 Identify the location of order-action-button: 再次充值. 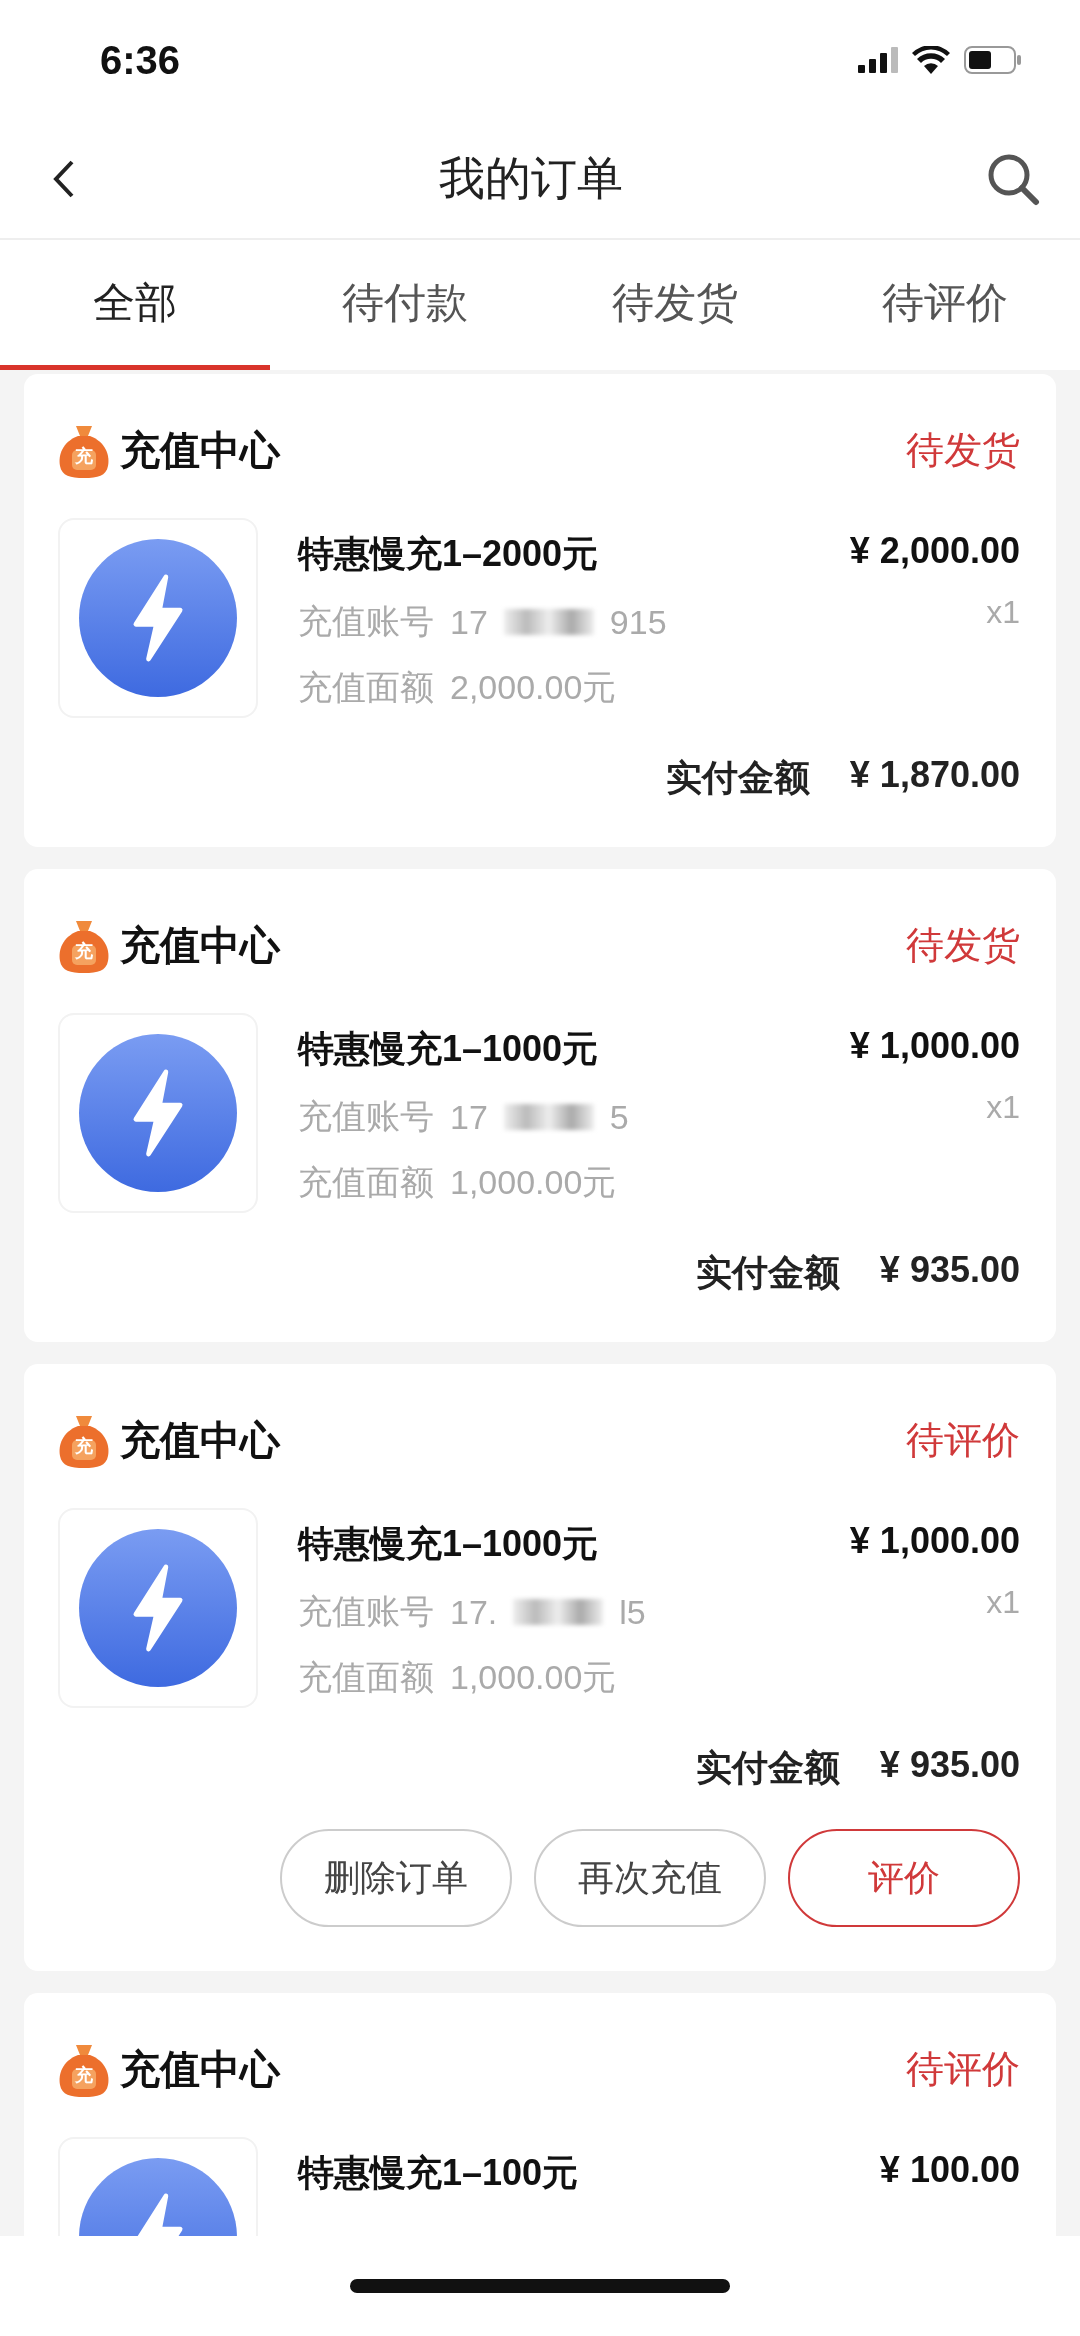
(650, 1878).